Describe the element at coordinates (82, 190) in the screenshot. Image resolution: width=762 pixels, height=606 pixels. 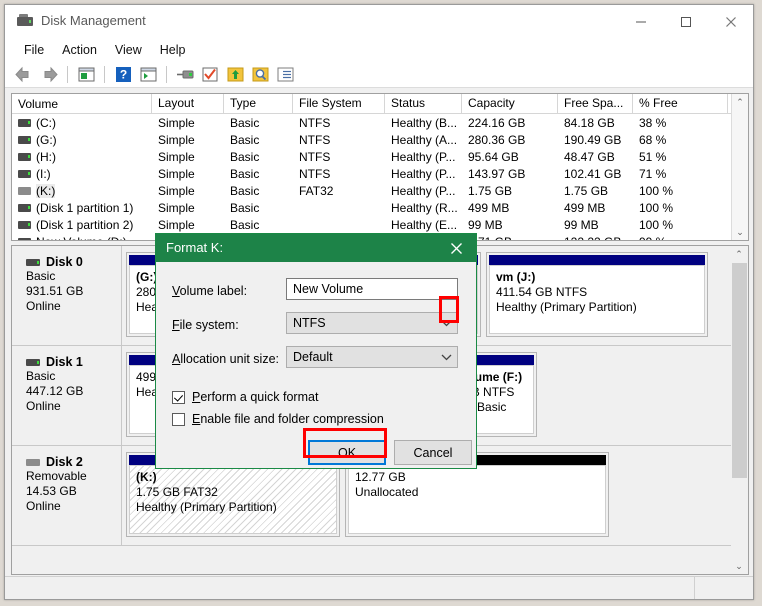
I see `volume-cell: (K:)` at that location.